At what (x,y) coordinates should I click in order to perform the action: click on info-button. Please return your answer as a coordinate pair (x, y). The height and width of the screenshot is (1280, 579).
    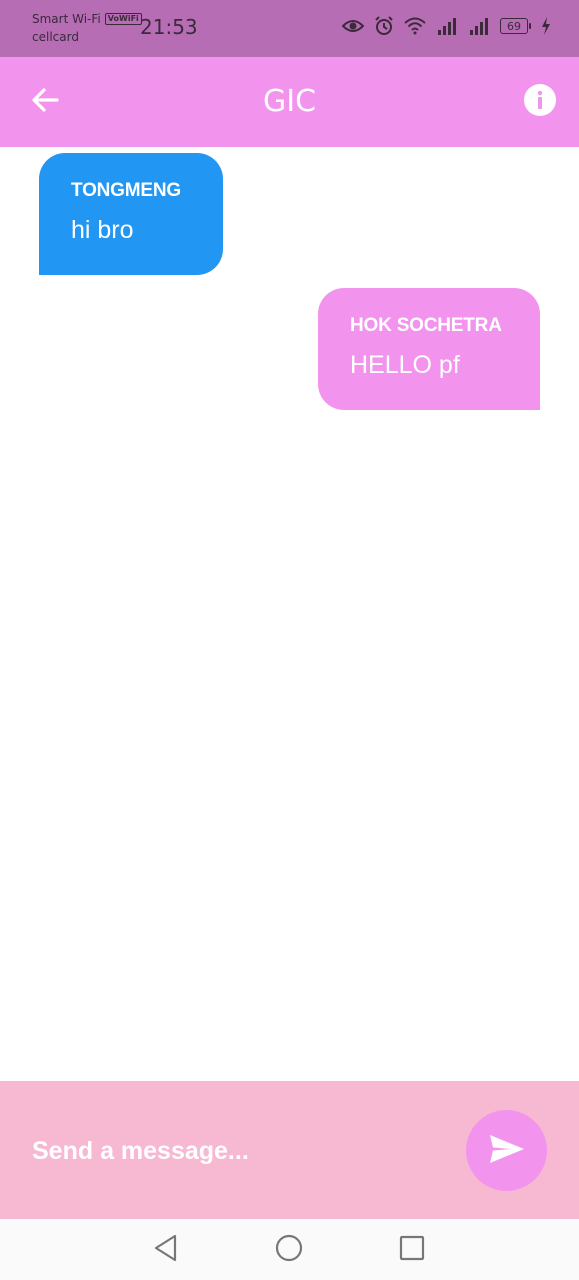
    Looking at the image, I should click on (540, 102).